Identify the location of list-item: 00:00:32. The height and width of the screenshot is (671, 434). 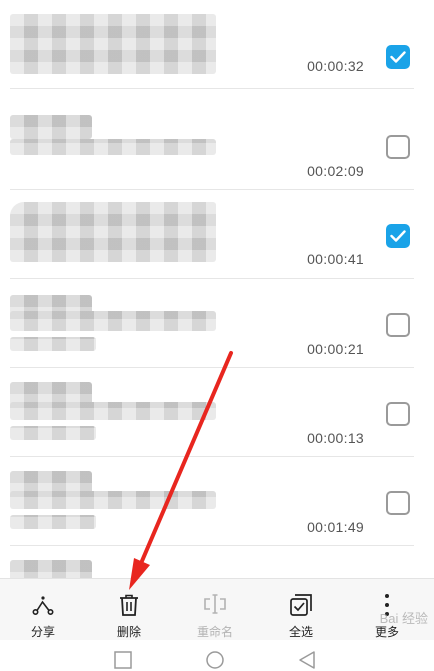
(217, 44).